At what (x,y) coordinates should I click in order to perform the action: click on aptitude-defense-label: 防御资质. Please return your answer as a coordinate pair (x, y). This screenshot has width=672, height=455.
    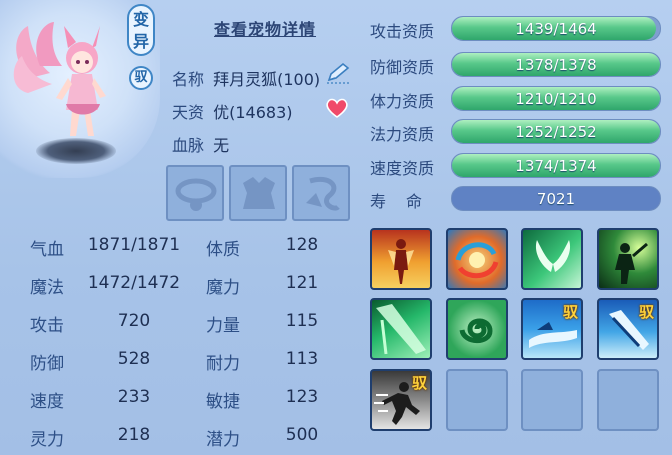
    Looking at the image, I should click on (402, 67).